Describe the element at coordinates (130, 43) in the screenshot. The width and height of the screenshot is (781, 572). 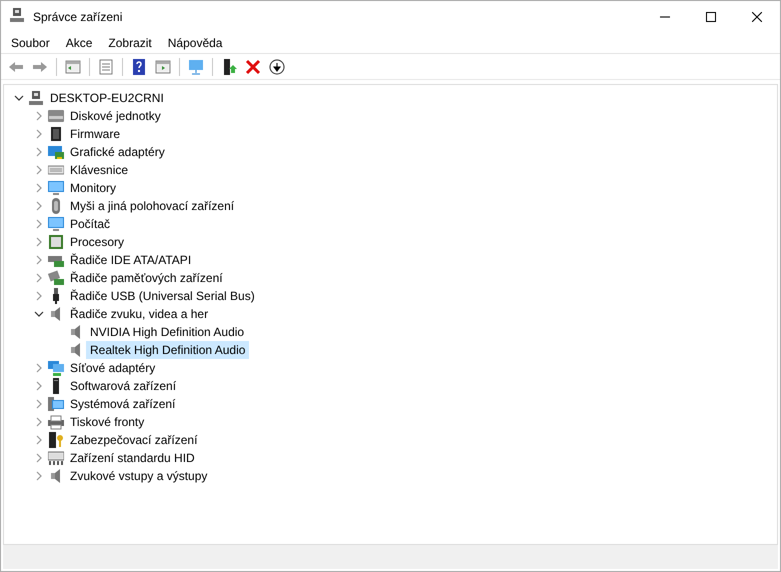
I see `menu-item: Zobrazit` at that location.